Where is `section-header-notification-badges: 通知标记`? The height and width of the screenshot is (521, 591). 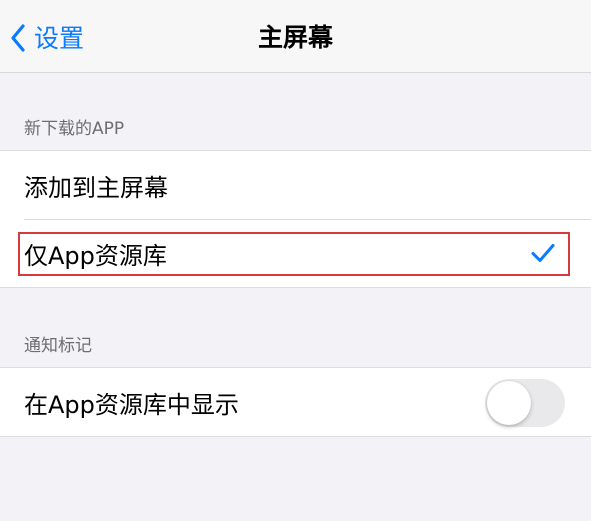 section-header-notification-badges: 通知标记 is located at coordinates (58, 346).